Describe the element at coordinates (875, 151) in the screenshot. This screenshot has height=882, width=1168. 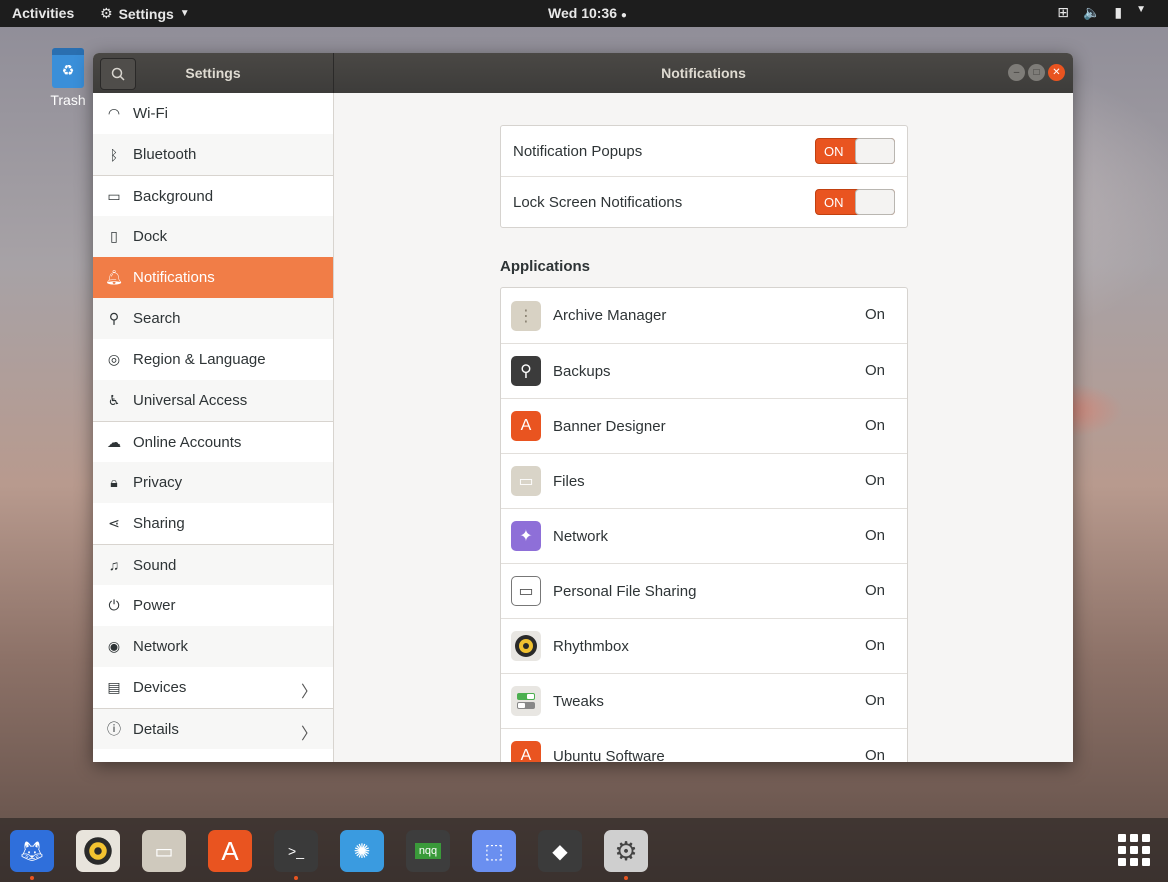
I see `switch-knob` at that location.